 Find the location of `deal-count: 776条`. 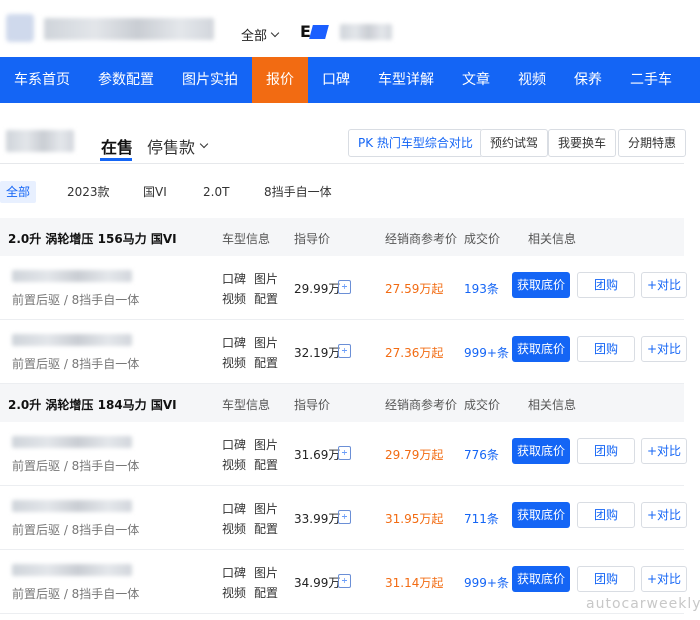

deal-count: 776条 is located at coordinates (481, 454).